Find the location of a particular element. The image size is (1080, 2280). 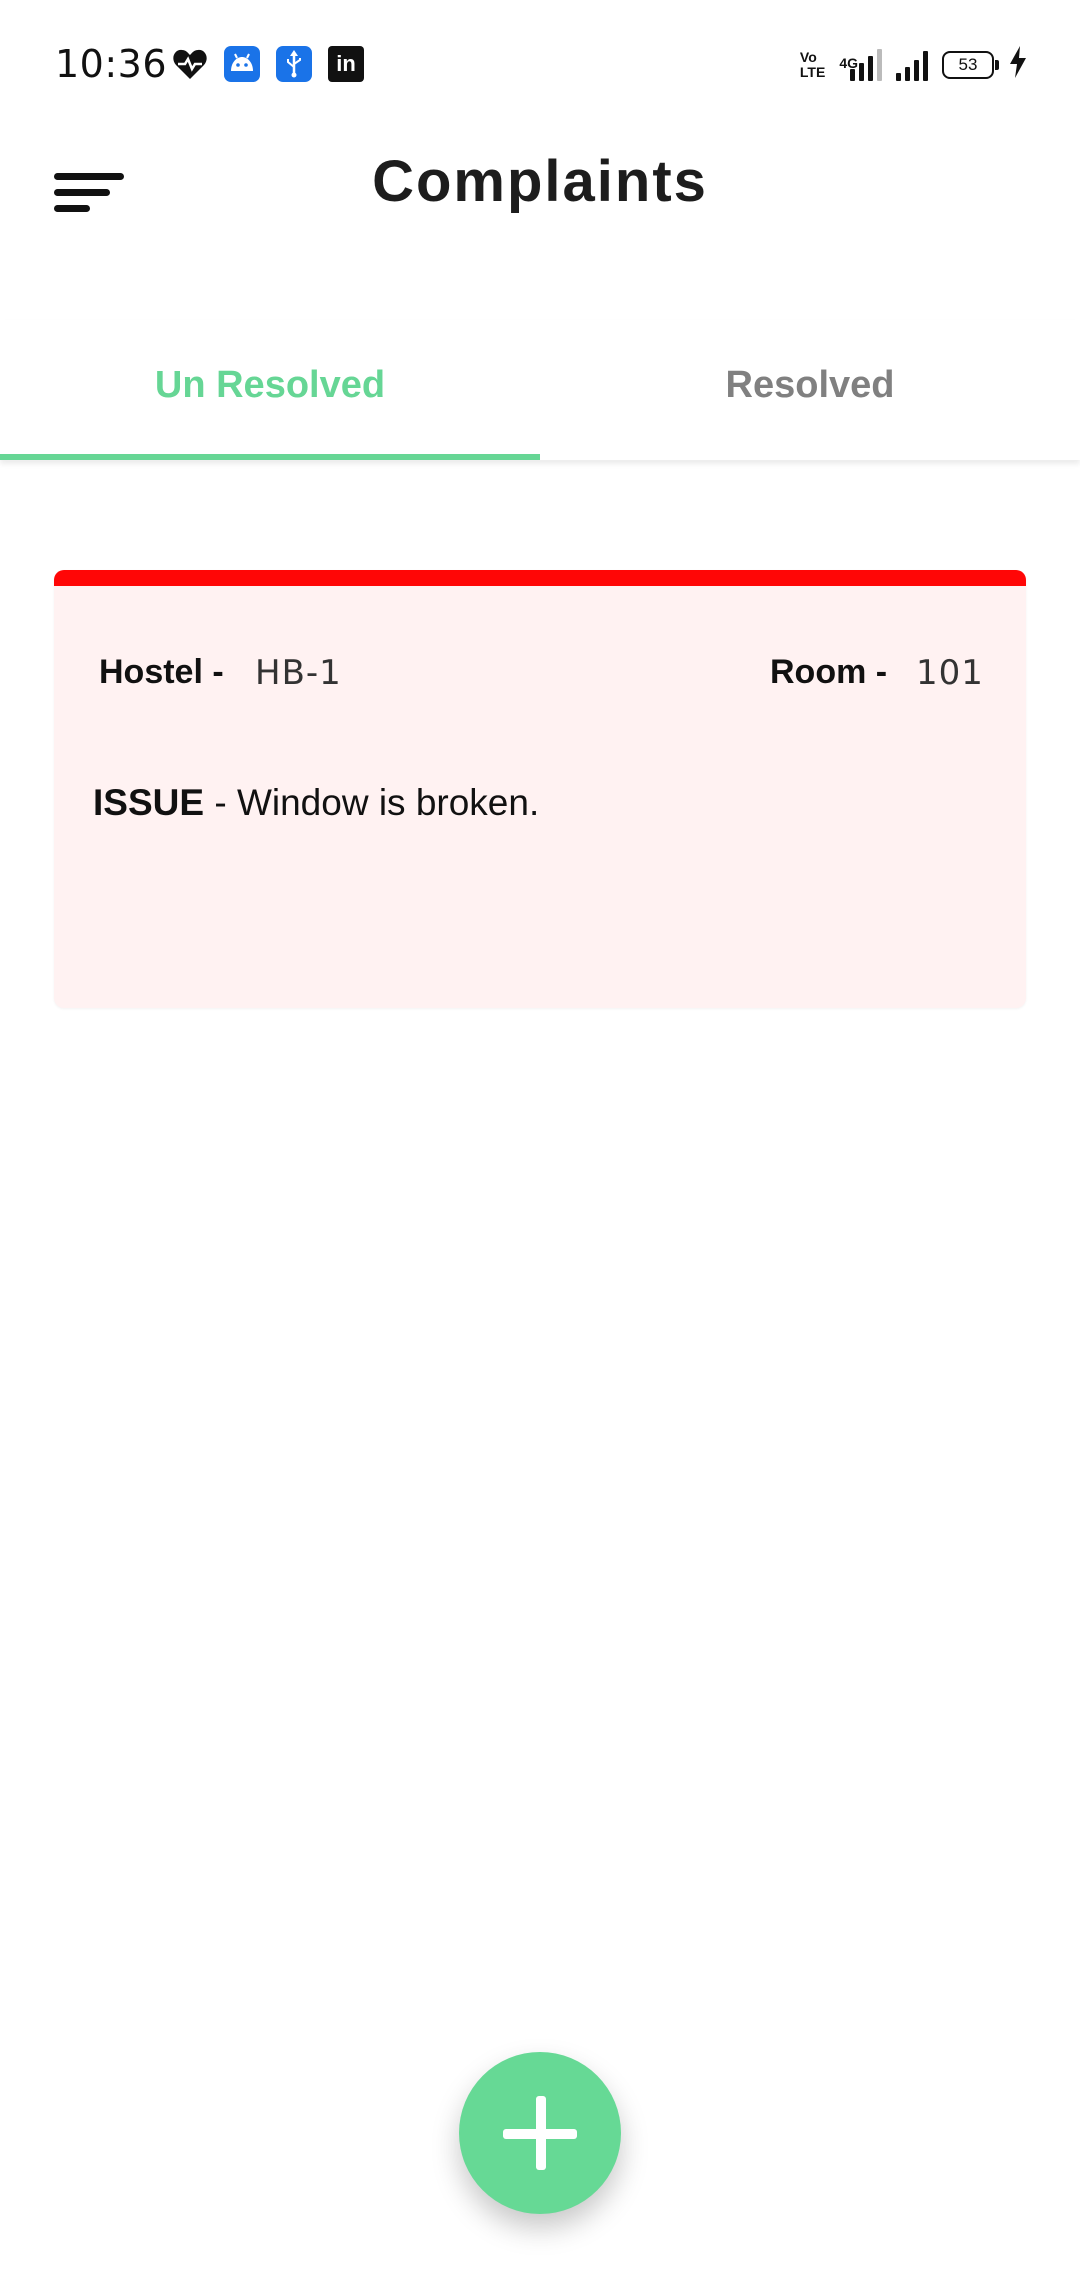

network-type: 4G is located at coordinates (848, 62).